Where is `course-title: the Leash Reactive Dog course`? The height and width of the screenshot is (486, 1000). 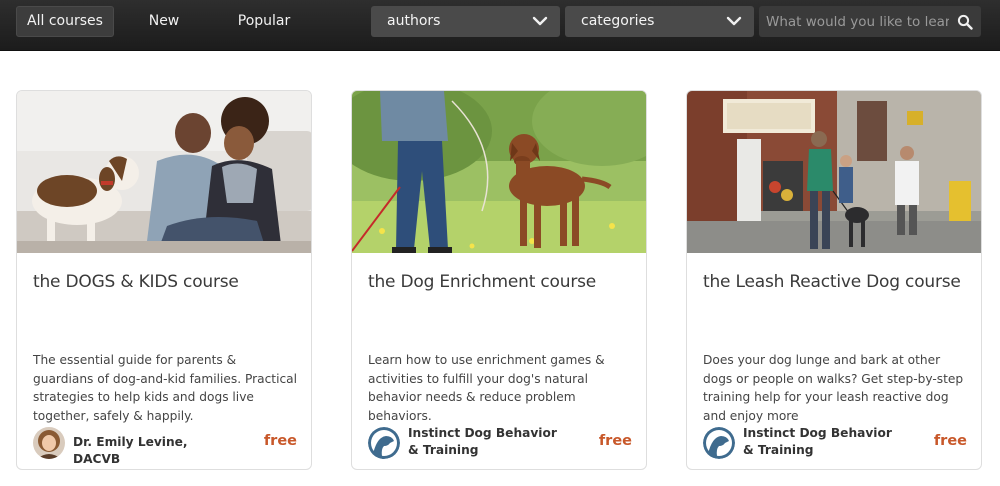
course-title: the Leash Reactive Dog course is located at coordinates (835, 282).